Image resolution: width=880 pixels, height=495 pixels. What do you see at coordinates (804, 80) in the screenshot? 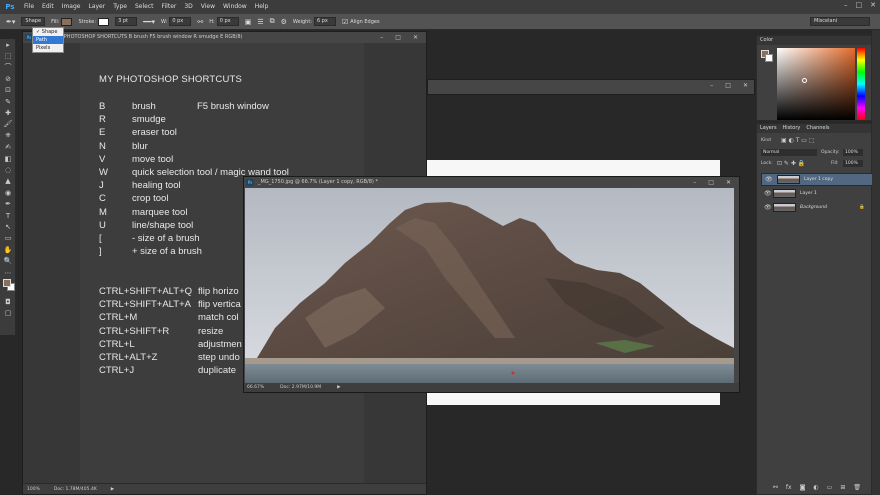
I see `color-picker-handle` at bounding box center [804, 80].